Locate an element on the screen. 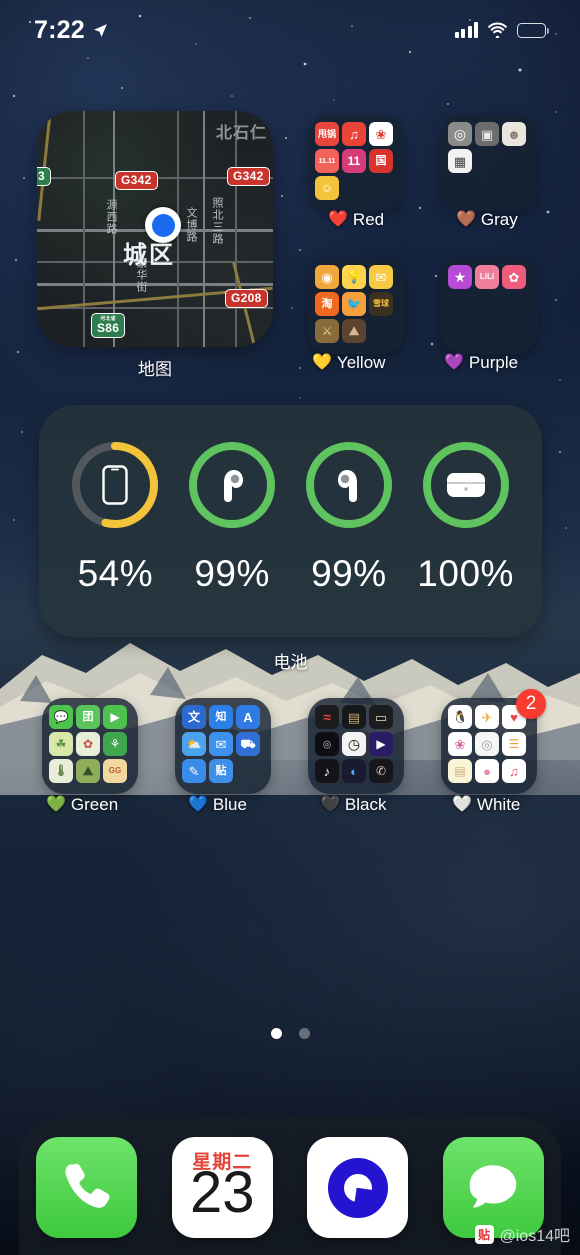 This screenshot has height=1255, width=580. dock-app-calendar: 星期二 23 is located at coordinates (222, 1187).